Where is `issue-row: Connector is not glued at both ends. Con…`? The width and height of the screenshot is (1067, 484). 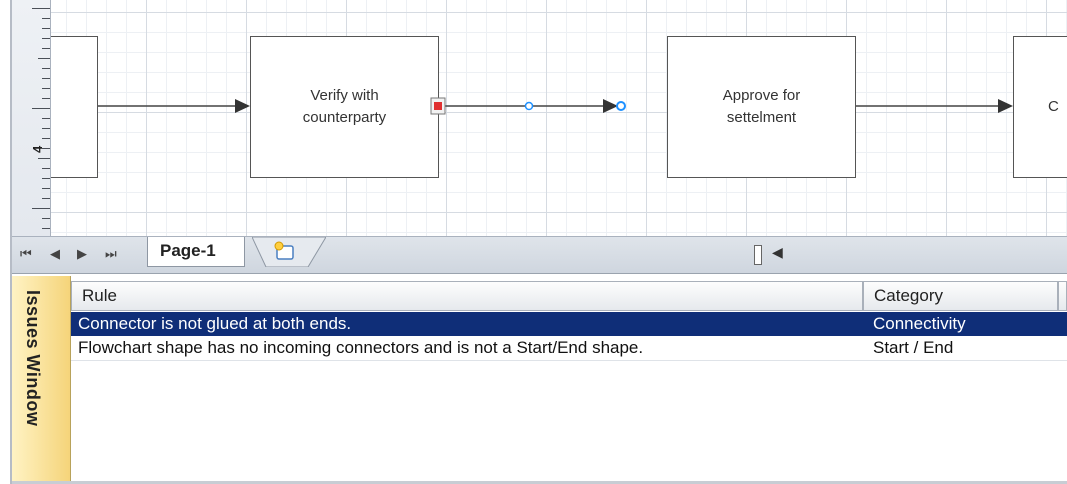
issue-row: Connector is not glued at both ends. Con… is located at coordinates (569, 324).